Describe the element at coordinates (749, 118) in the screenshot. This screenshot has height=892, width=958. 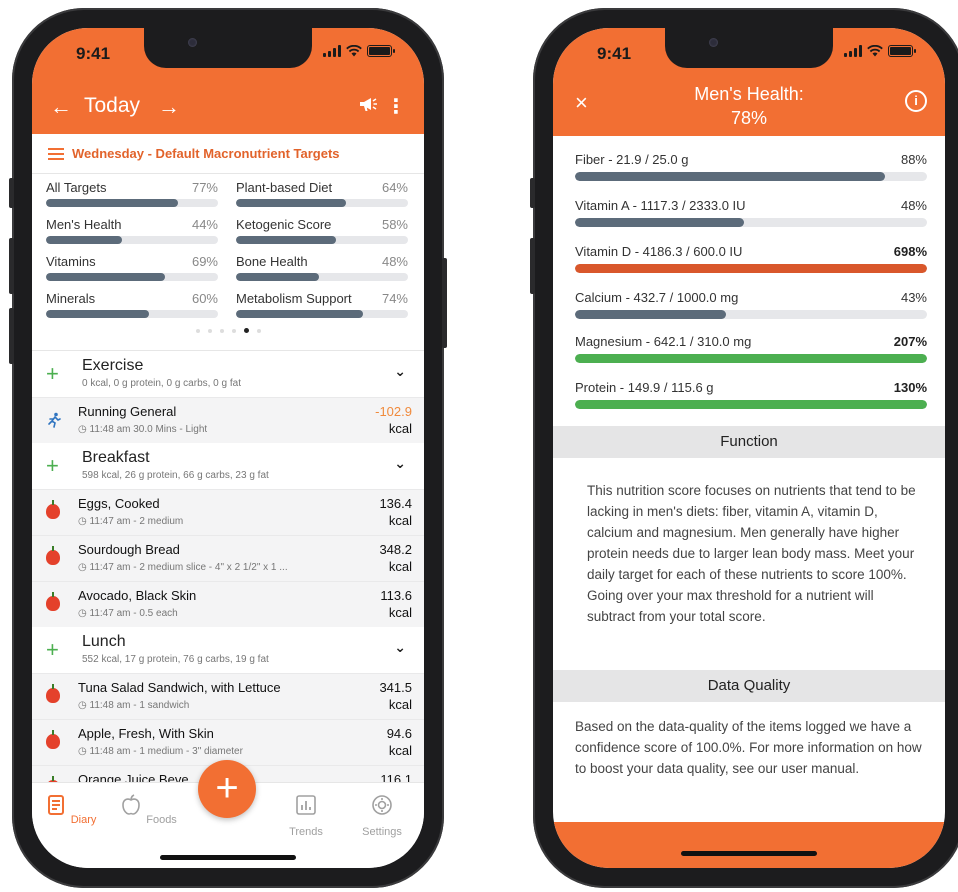
I see `score-percent: 78%` at that location.